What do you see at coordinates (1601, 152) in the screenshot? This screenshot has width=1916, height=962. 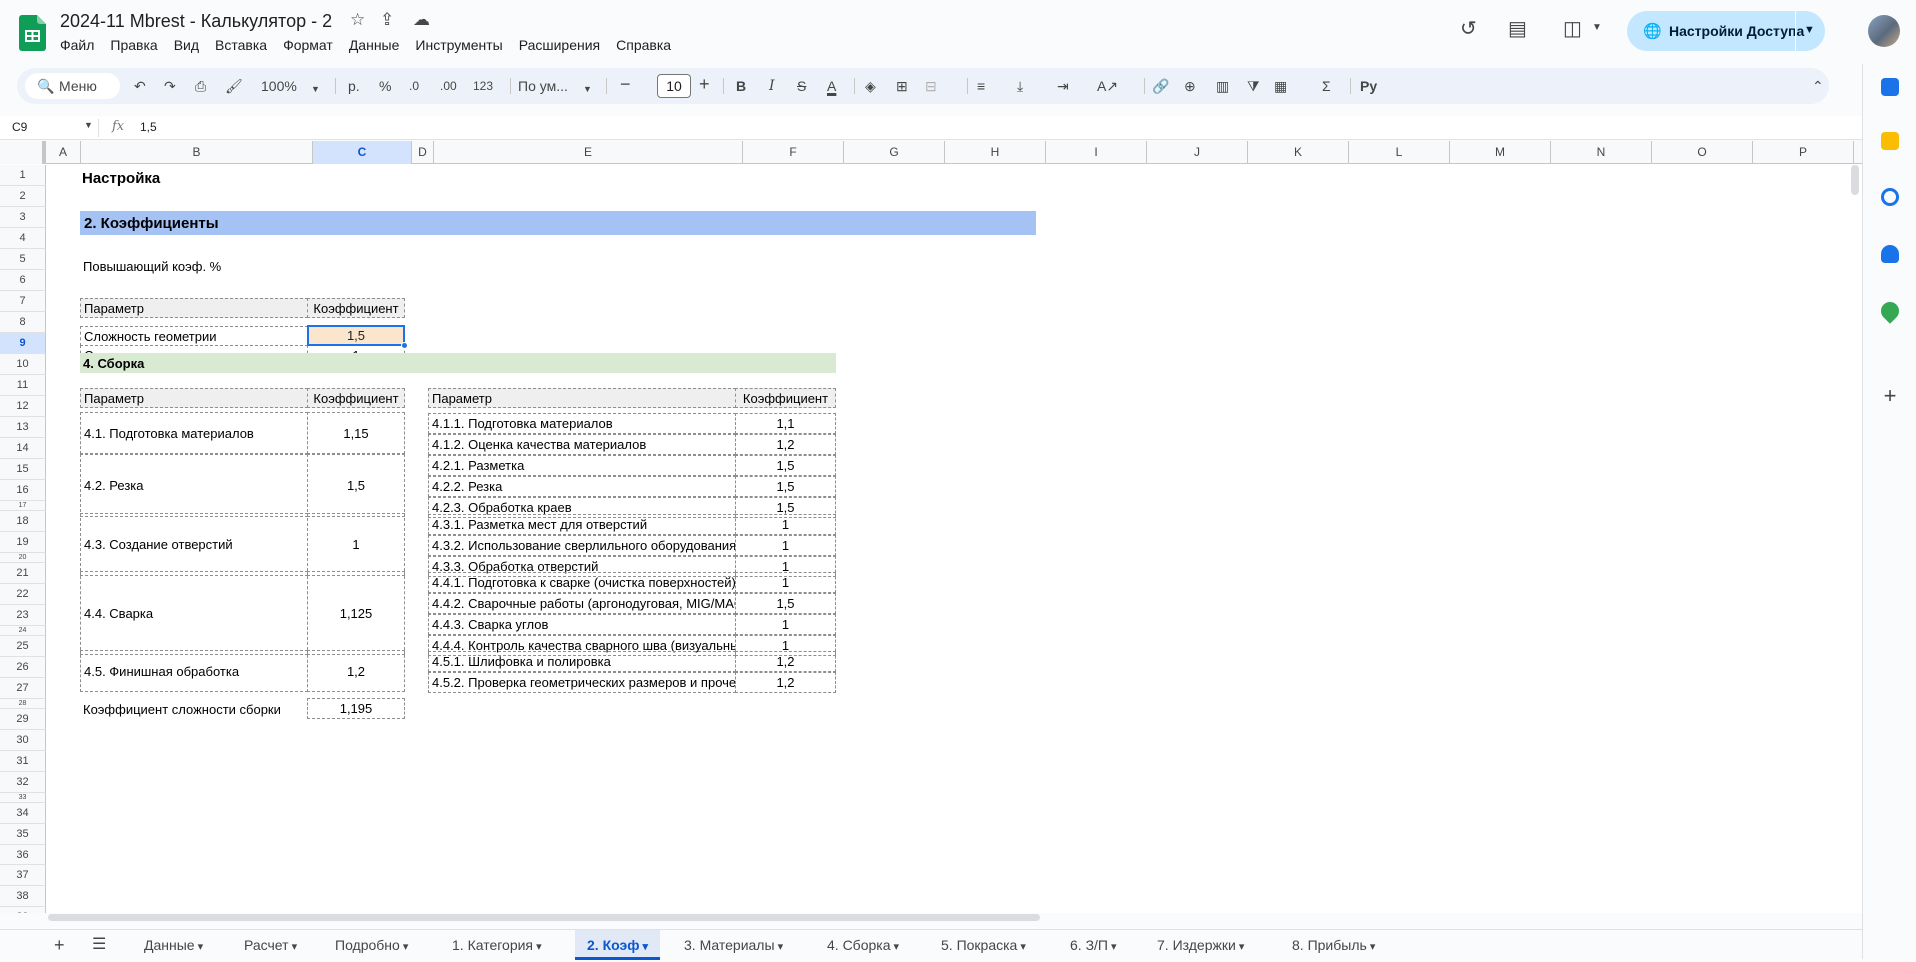 I see `column-header: N` at bounding box center [1601, 152].